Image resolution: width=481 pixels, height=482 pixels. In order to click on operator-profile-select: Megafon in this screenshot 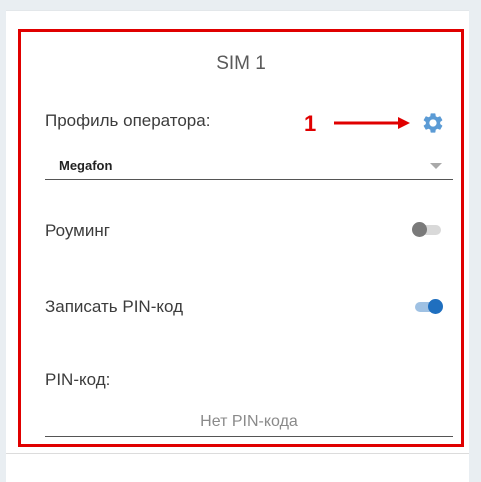, I will do `click(249, 165)`.